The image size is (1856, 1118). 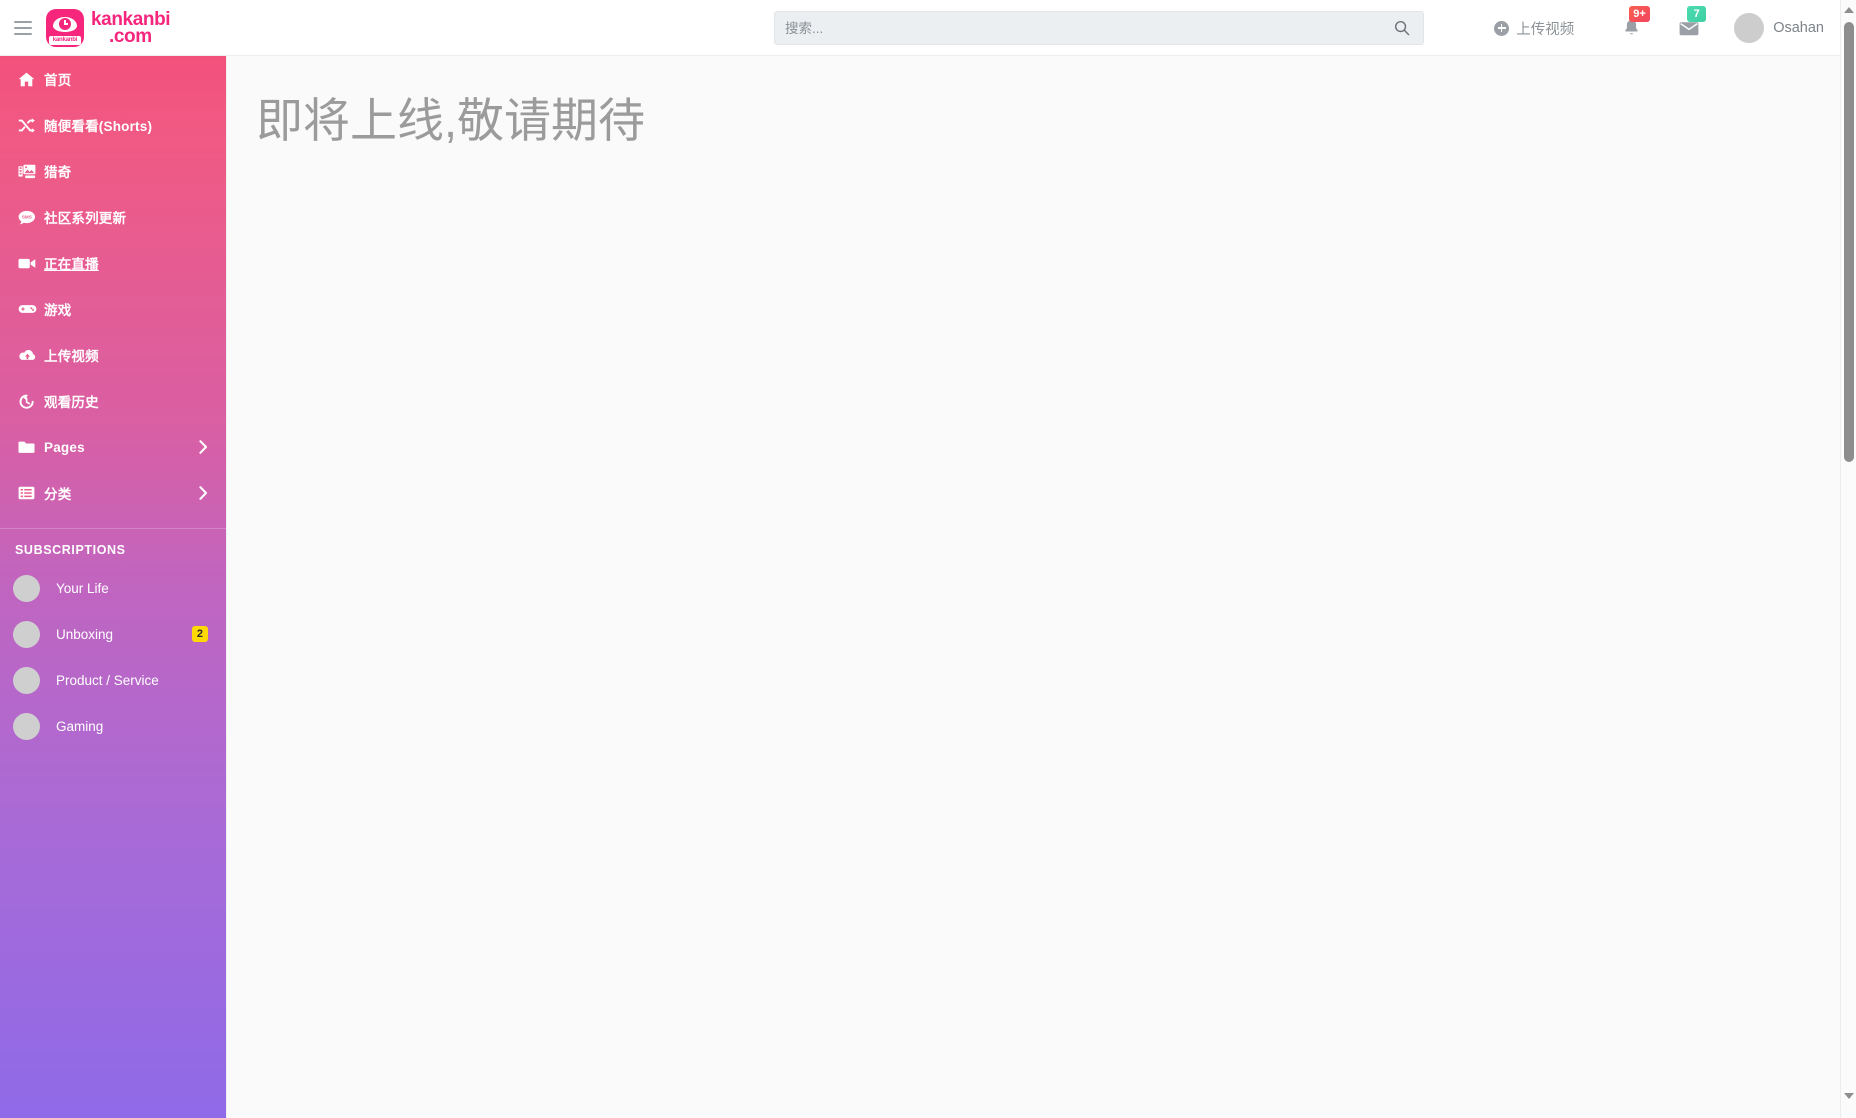 I want to click on messages-button: 7, so click(x=1691, y=23).